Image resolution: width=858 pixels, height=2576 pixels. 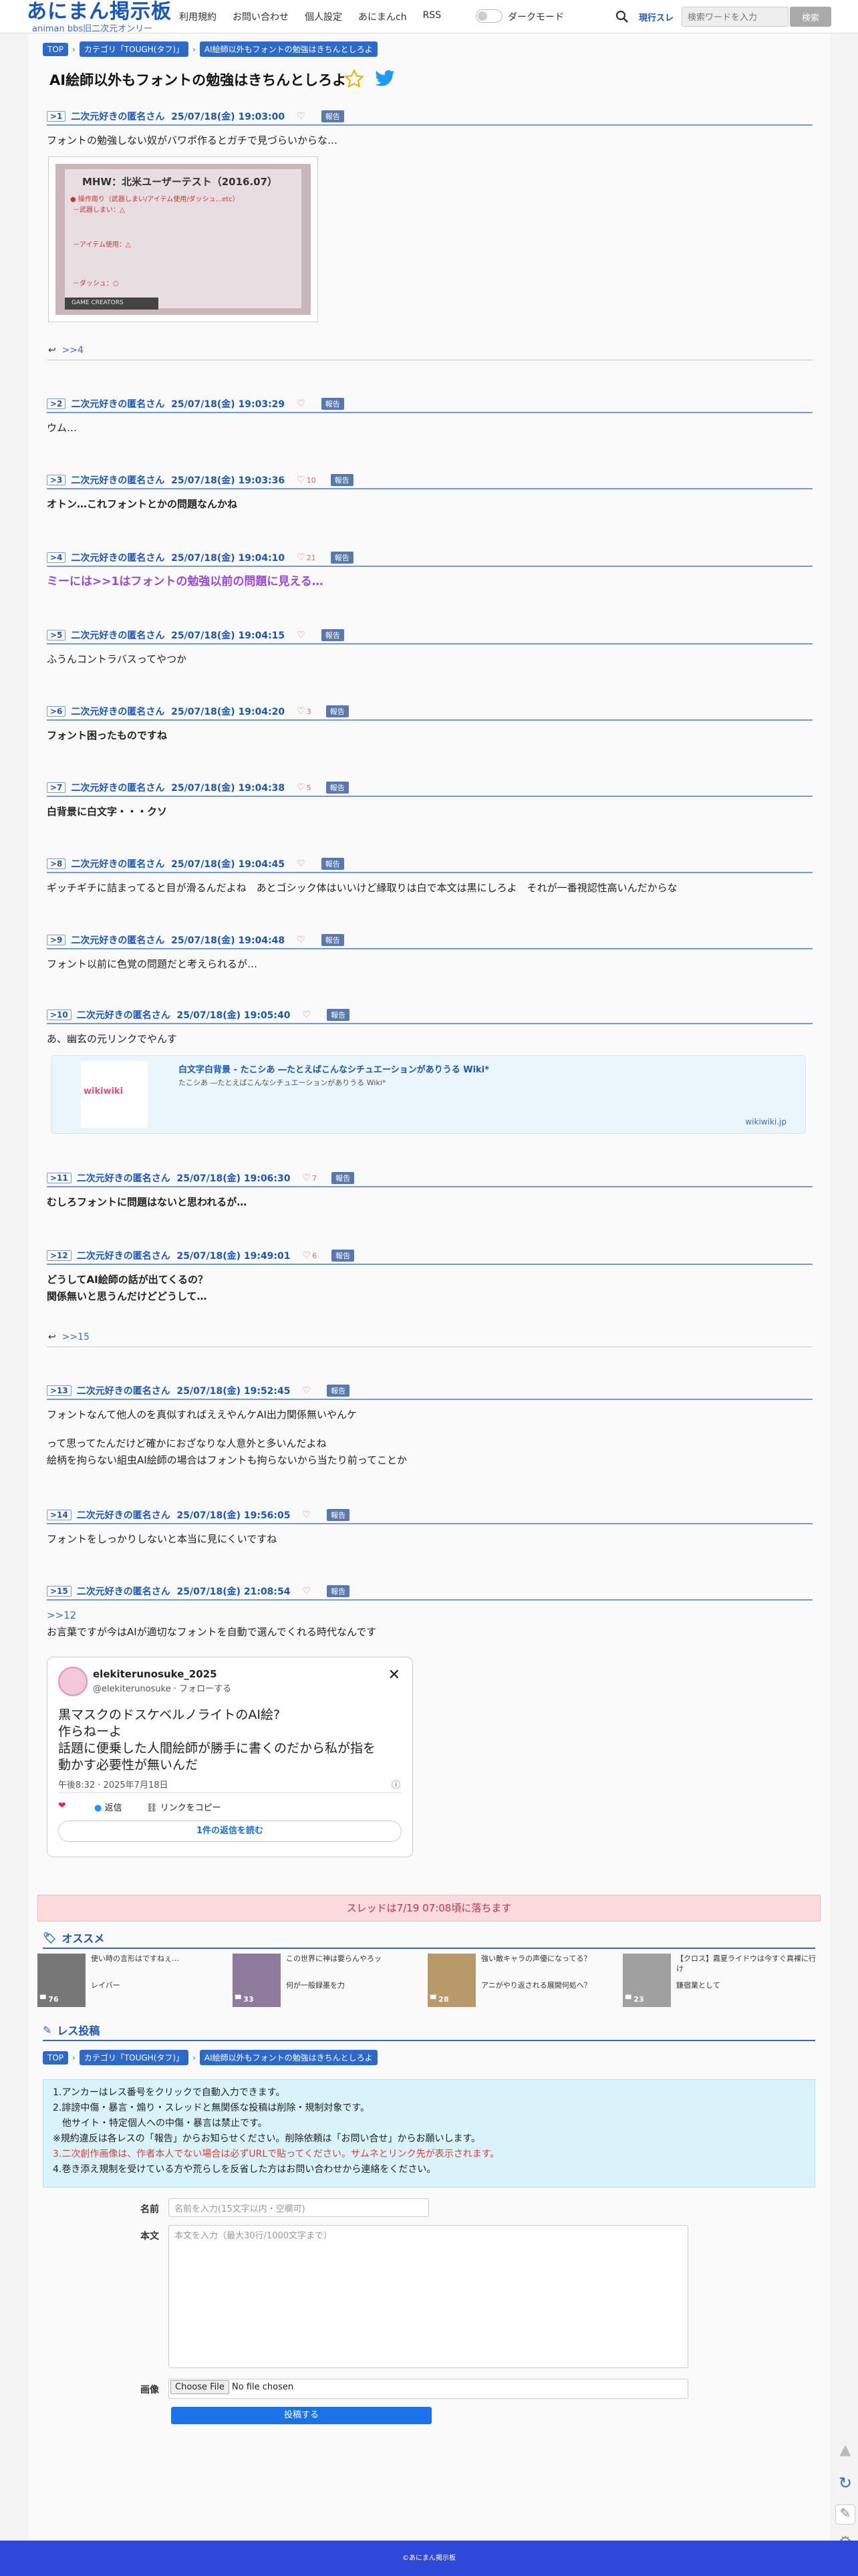 What do you see at coordinates (656, 17) in the screenshot?
I see `search-scope-select: 現行スレ` at bounding box center [656, 17].